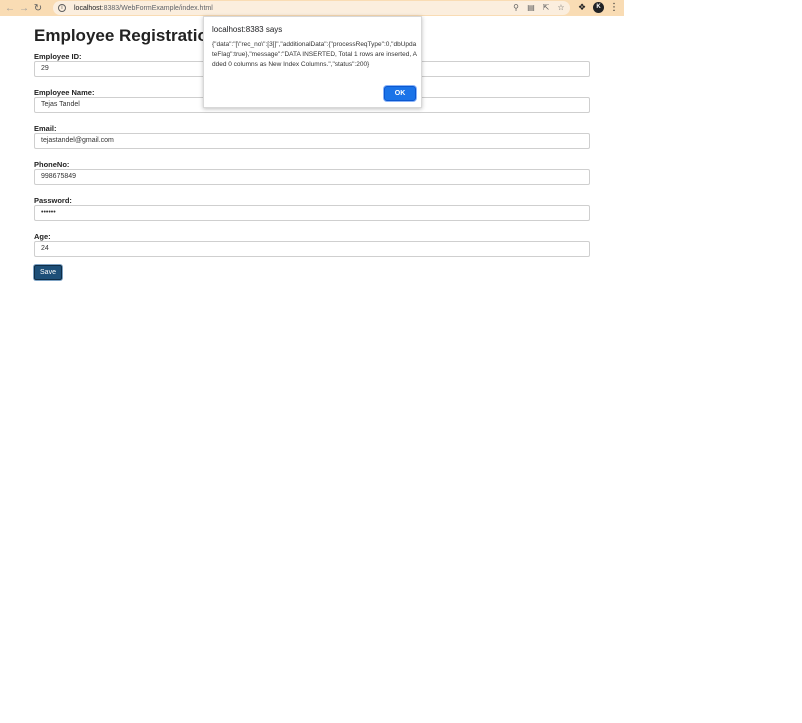 Image resolution: width=802 pixels, height=723 pixels. I want to click on site-info-icon: i, so click(62, 8).